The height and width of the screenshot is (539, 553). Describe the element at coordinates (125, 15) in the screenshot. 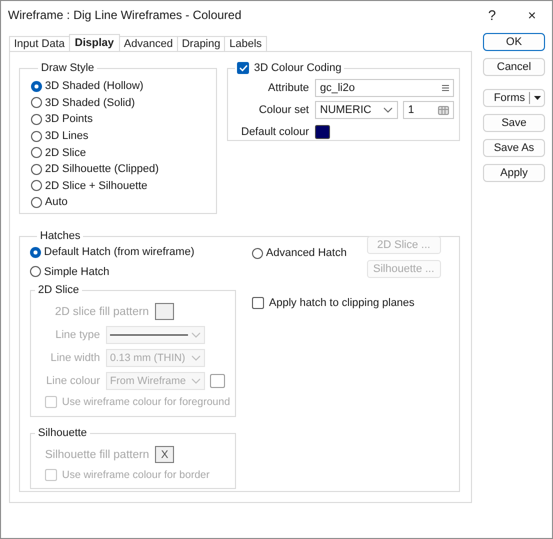

I see `window-title: Wireframe : Dig Line Wireframes - Coloured` at that location.